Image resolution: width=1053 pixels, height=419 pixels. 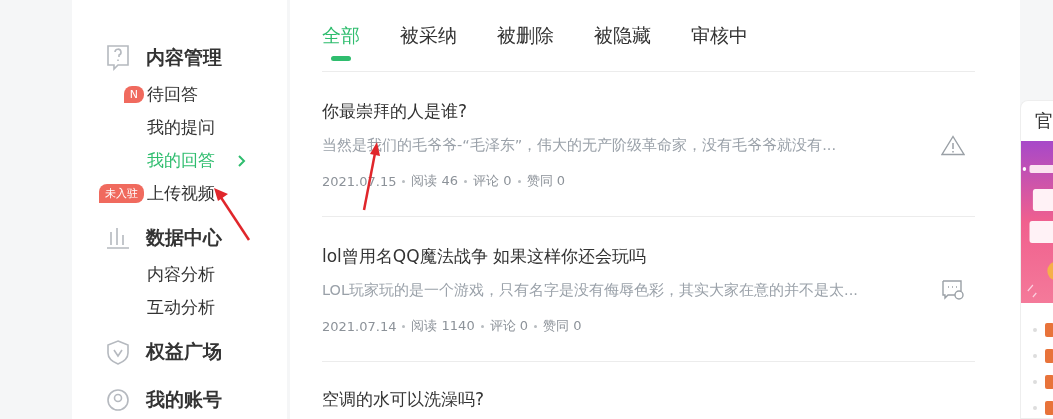 What do you see at coordinates (1043, 121) in the screenshot?
I see `card-title: 官` at bounding box center [1043, 121].